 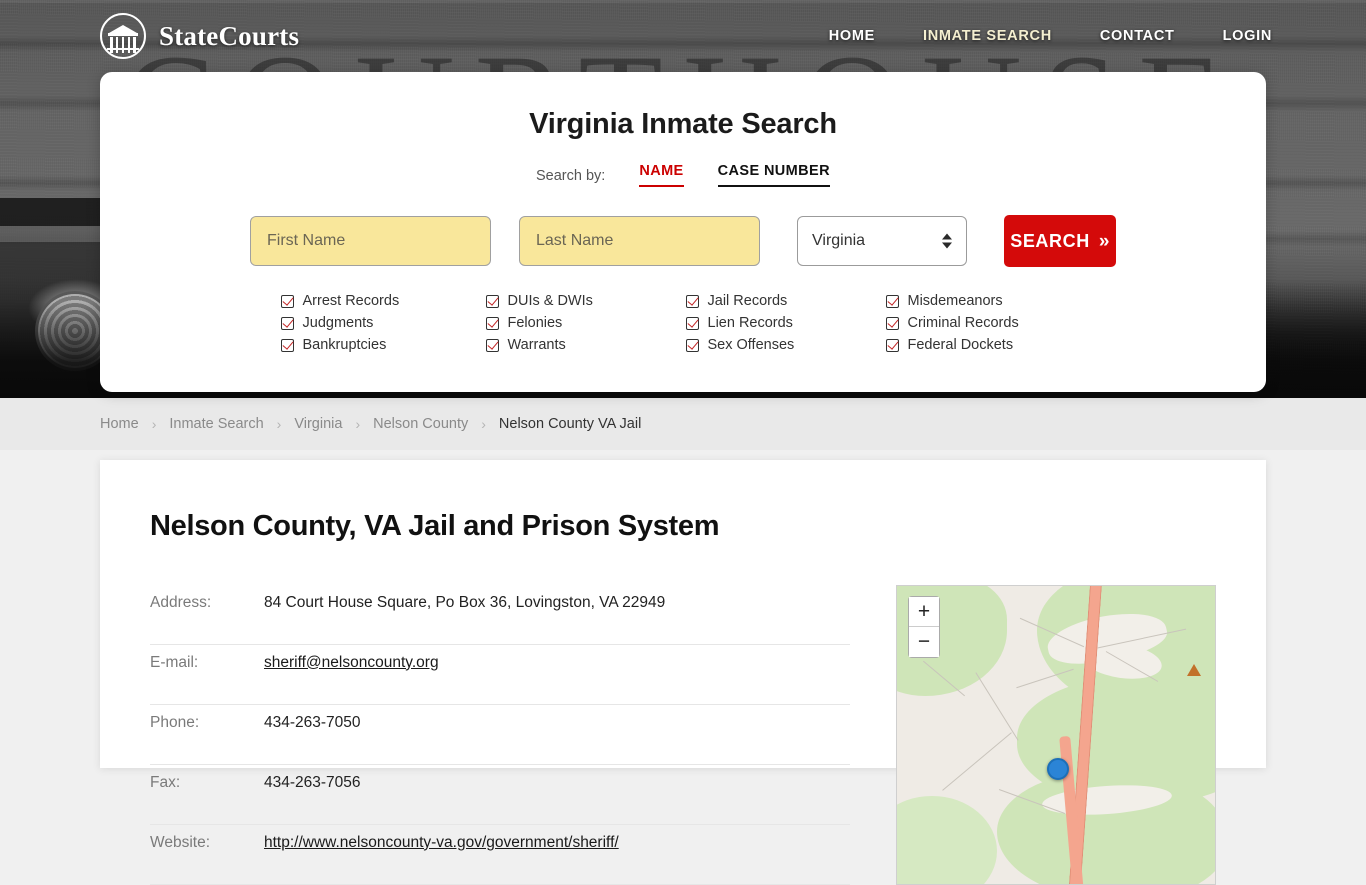 What do you see at coordinates (571, 176) in the screenshot?
I see `search-by-label: Search by:` at bounding box center [571, 176].